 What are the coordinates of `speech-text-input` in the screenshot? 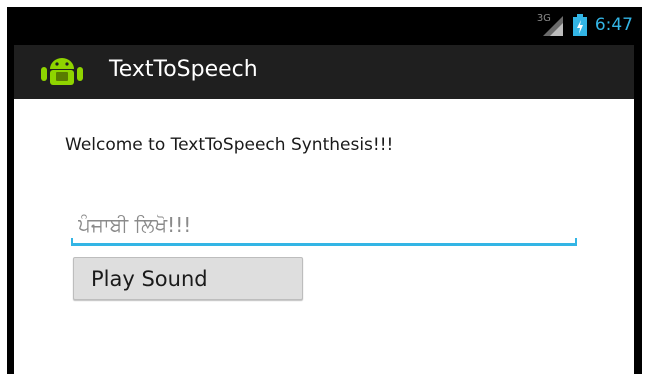 It's located at (326, 225).